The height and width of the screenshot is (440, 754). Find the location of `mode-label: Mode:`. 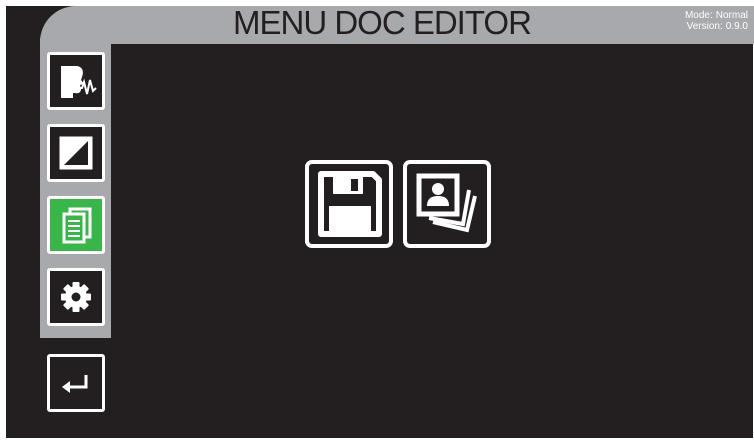

mode-label: Mode: is located at coordinates (698, 15).